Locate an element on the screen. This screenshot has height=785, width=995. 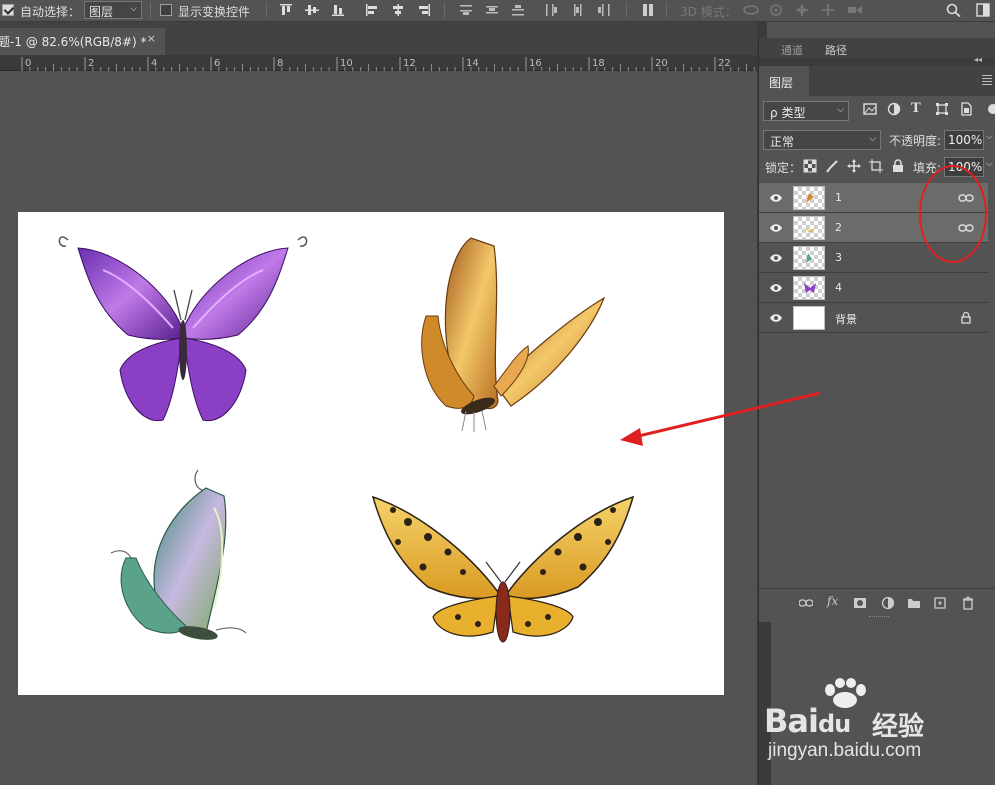
layer-row: 1 is located at coordinates (873, 198).